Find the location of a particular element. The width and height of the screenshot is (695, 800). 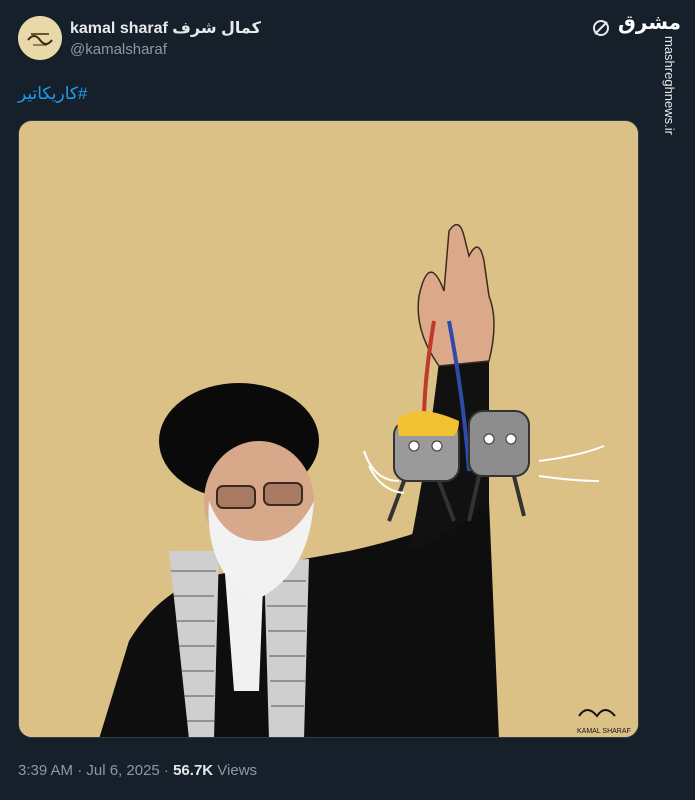

post-hashtag: #کاریکاتیر is located at coordinates (52, 94).